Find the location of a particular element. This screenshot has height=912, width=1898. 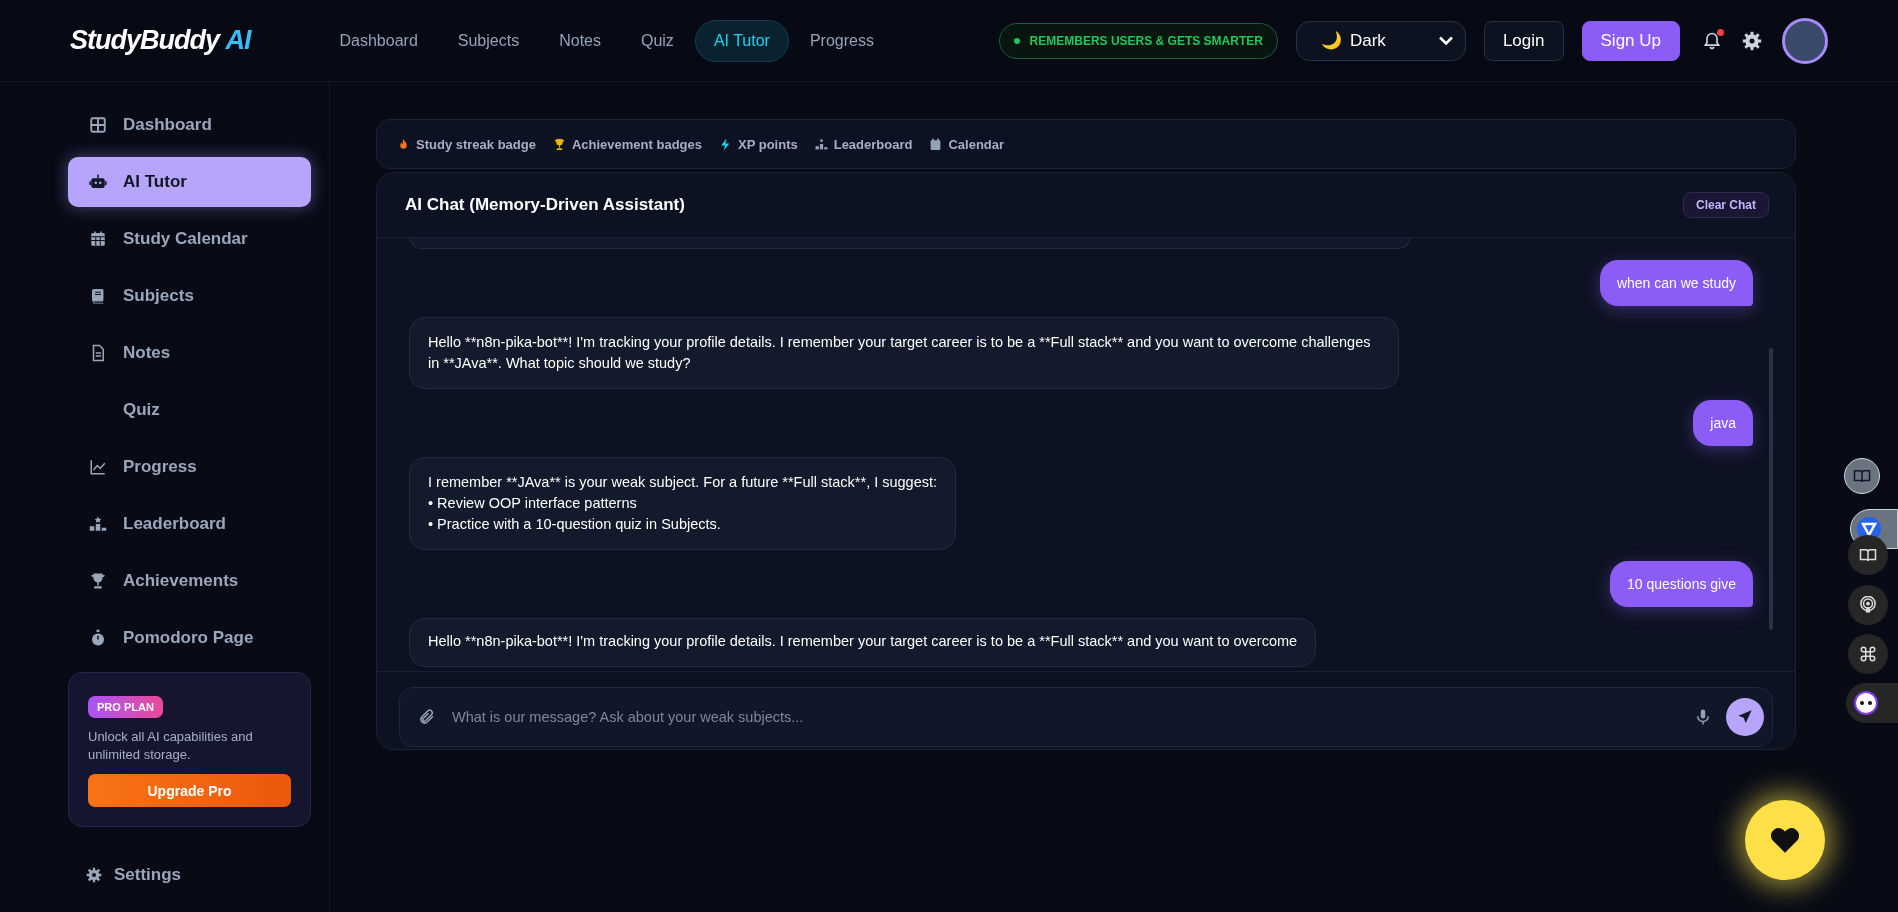

avatar is located at coordinates (1805, 40).